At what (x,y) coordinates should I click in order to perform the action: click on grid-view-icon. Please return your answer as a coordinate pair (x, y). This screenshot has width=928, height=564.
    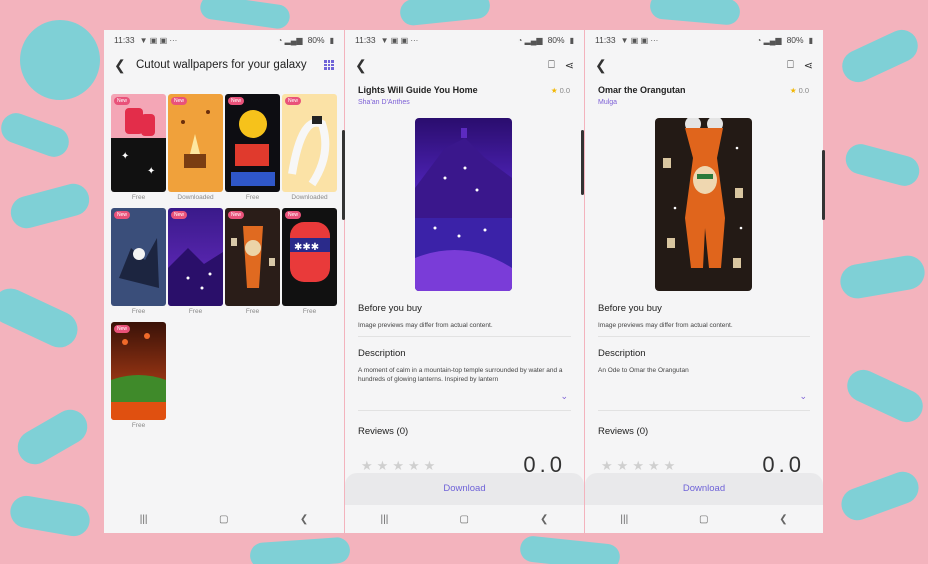
    Looking at the image, I should click on (329, 65).